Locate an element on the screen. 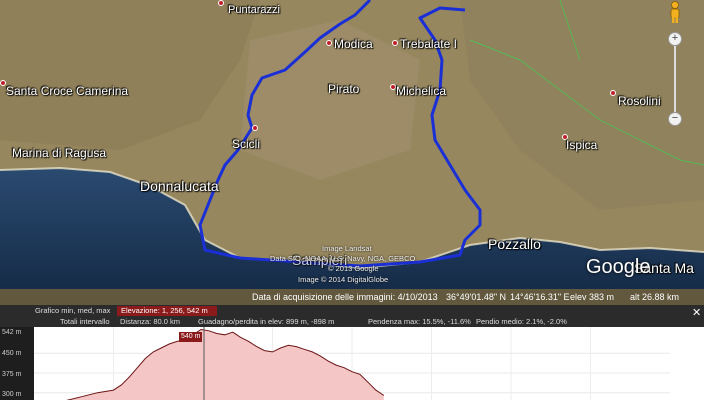  place-label-ispica: Ispica is located at coordinates (582, 145).